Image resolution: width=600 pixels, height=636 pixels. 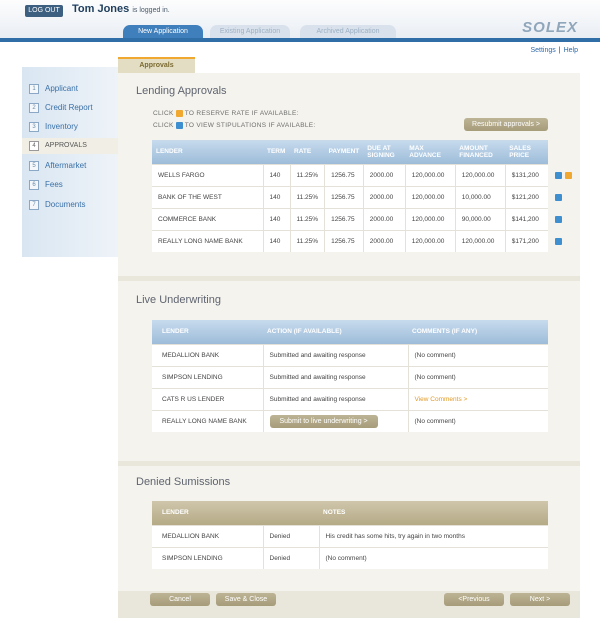 I want to click on reserve-rate-icon, so click(x=568, y=175).